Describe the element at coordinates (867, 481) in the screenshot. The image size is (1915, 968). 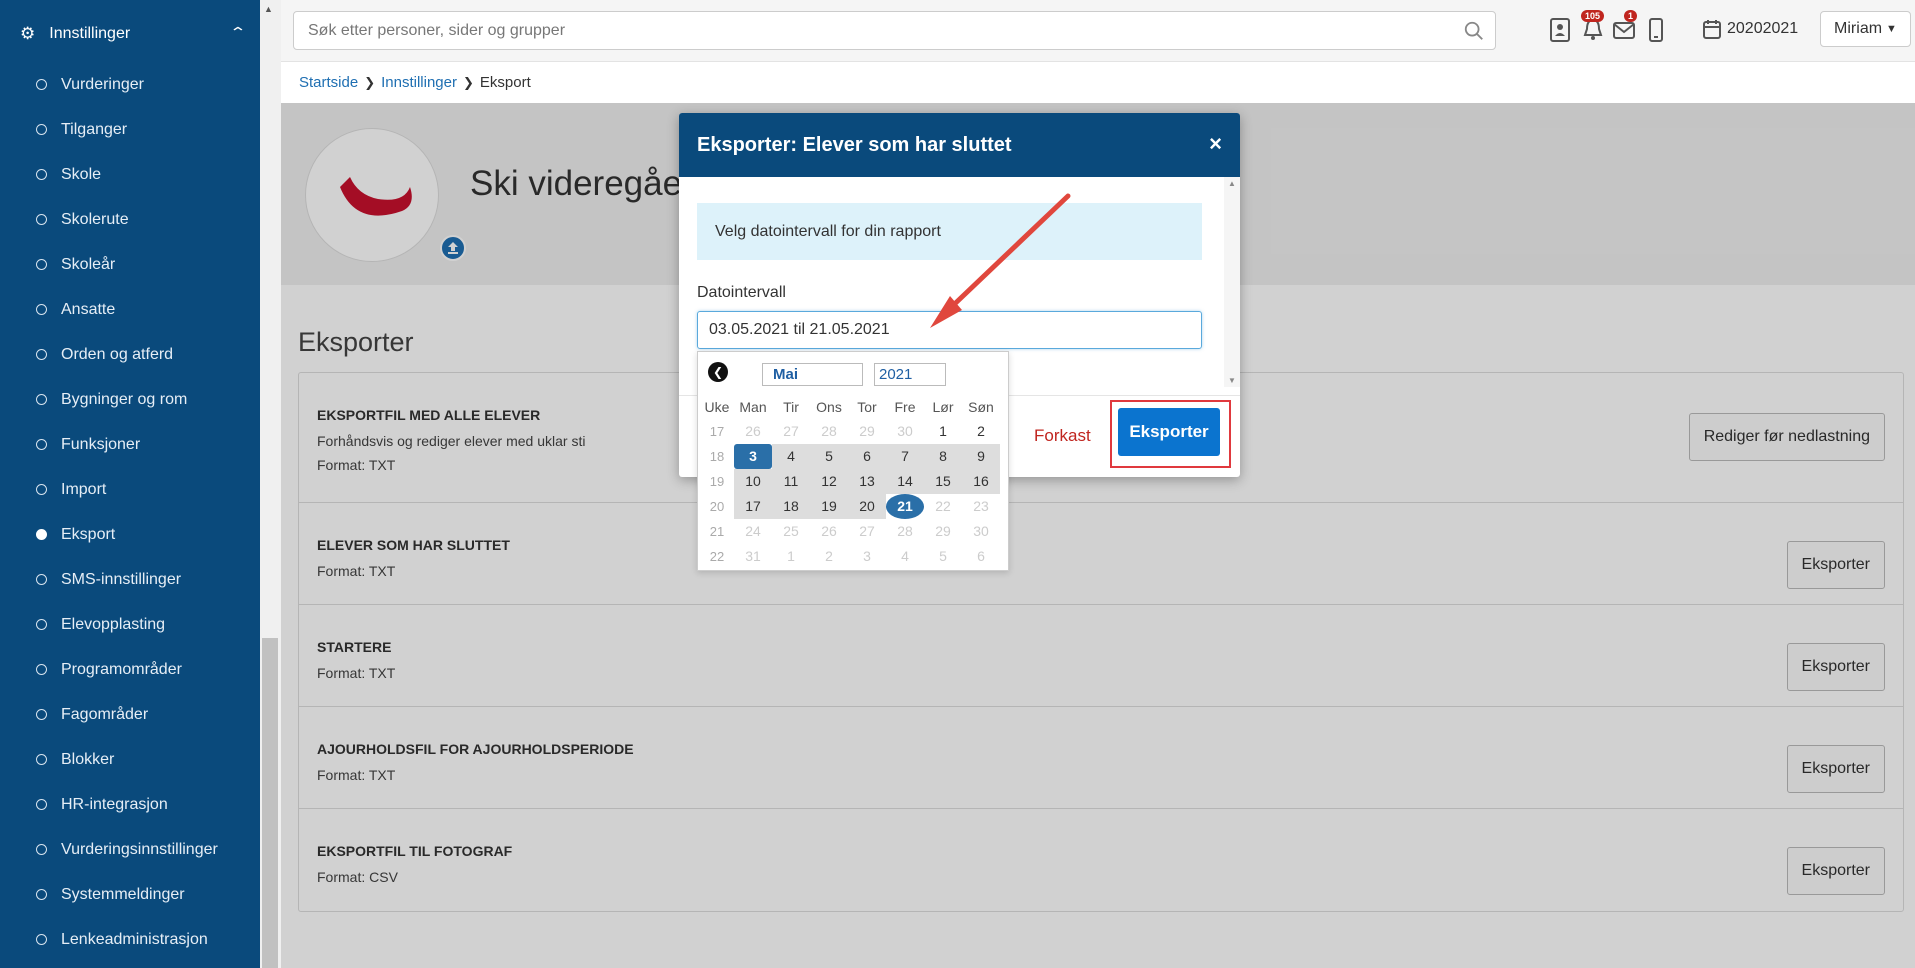
I see `calendar-day: 13` at that location.